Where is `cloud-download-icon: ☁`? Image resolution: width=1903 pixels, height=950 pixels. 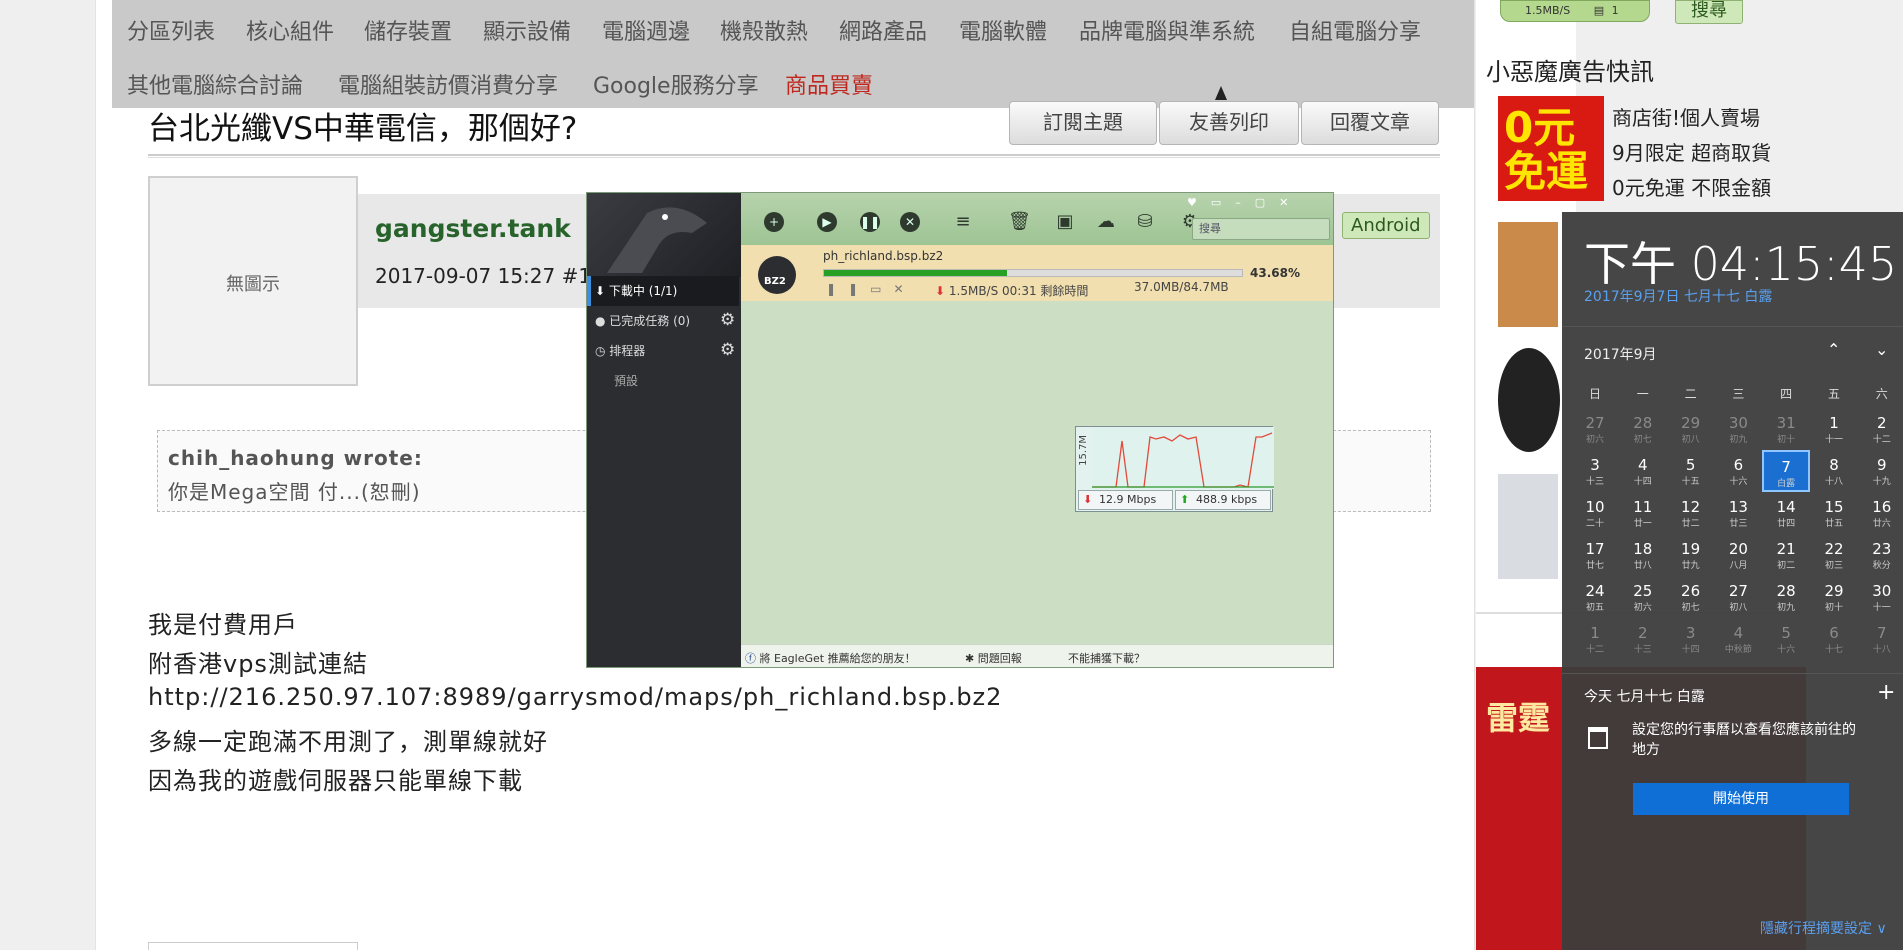 cloud-download-icon: ☁ is located at coordinates (1106, 222).